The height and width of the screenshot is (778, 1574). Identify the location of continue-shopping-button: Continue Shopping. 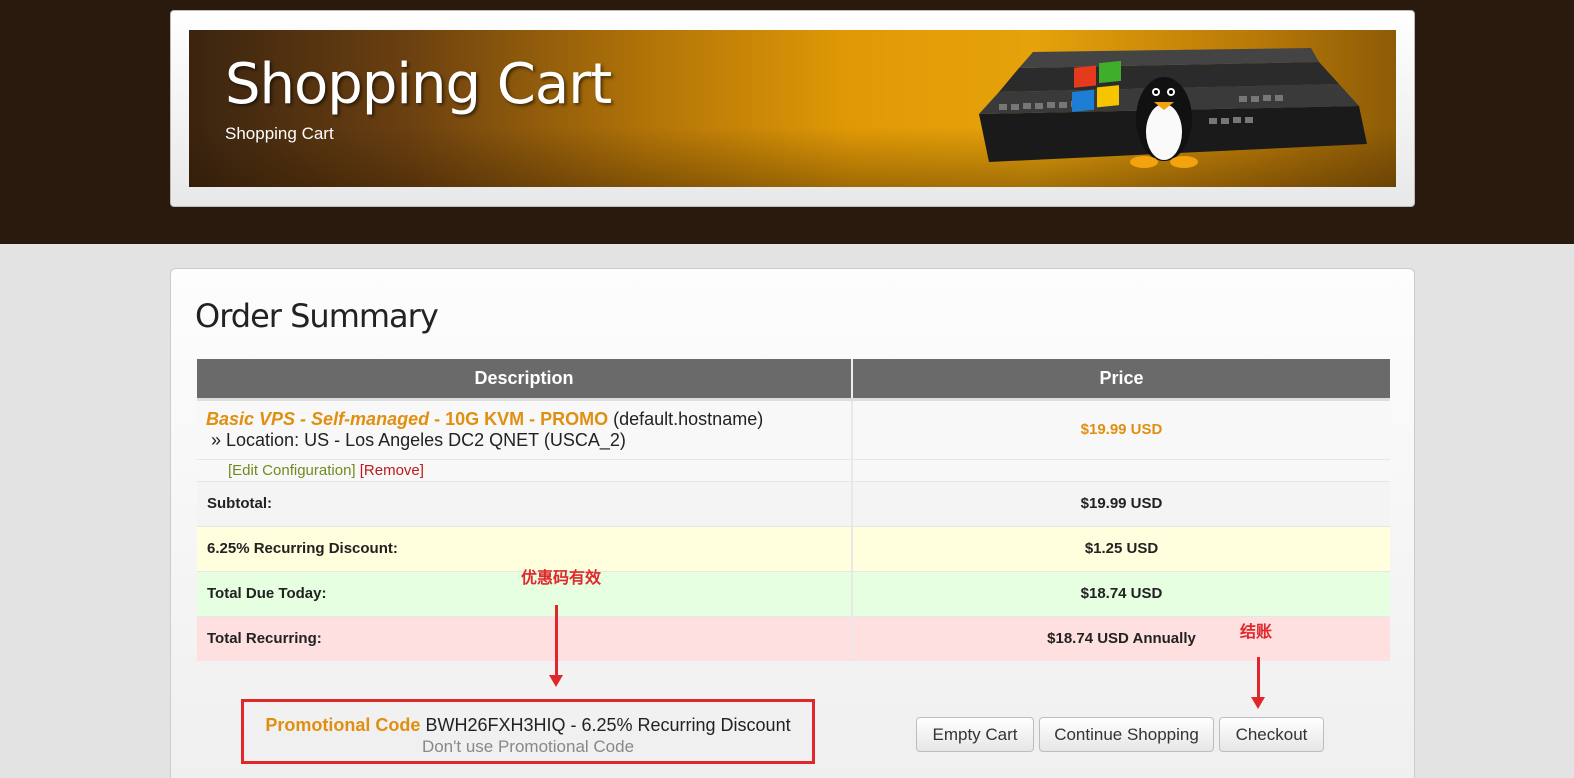
(1126, 734).